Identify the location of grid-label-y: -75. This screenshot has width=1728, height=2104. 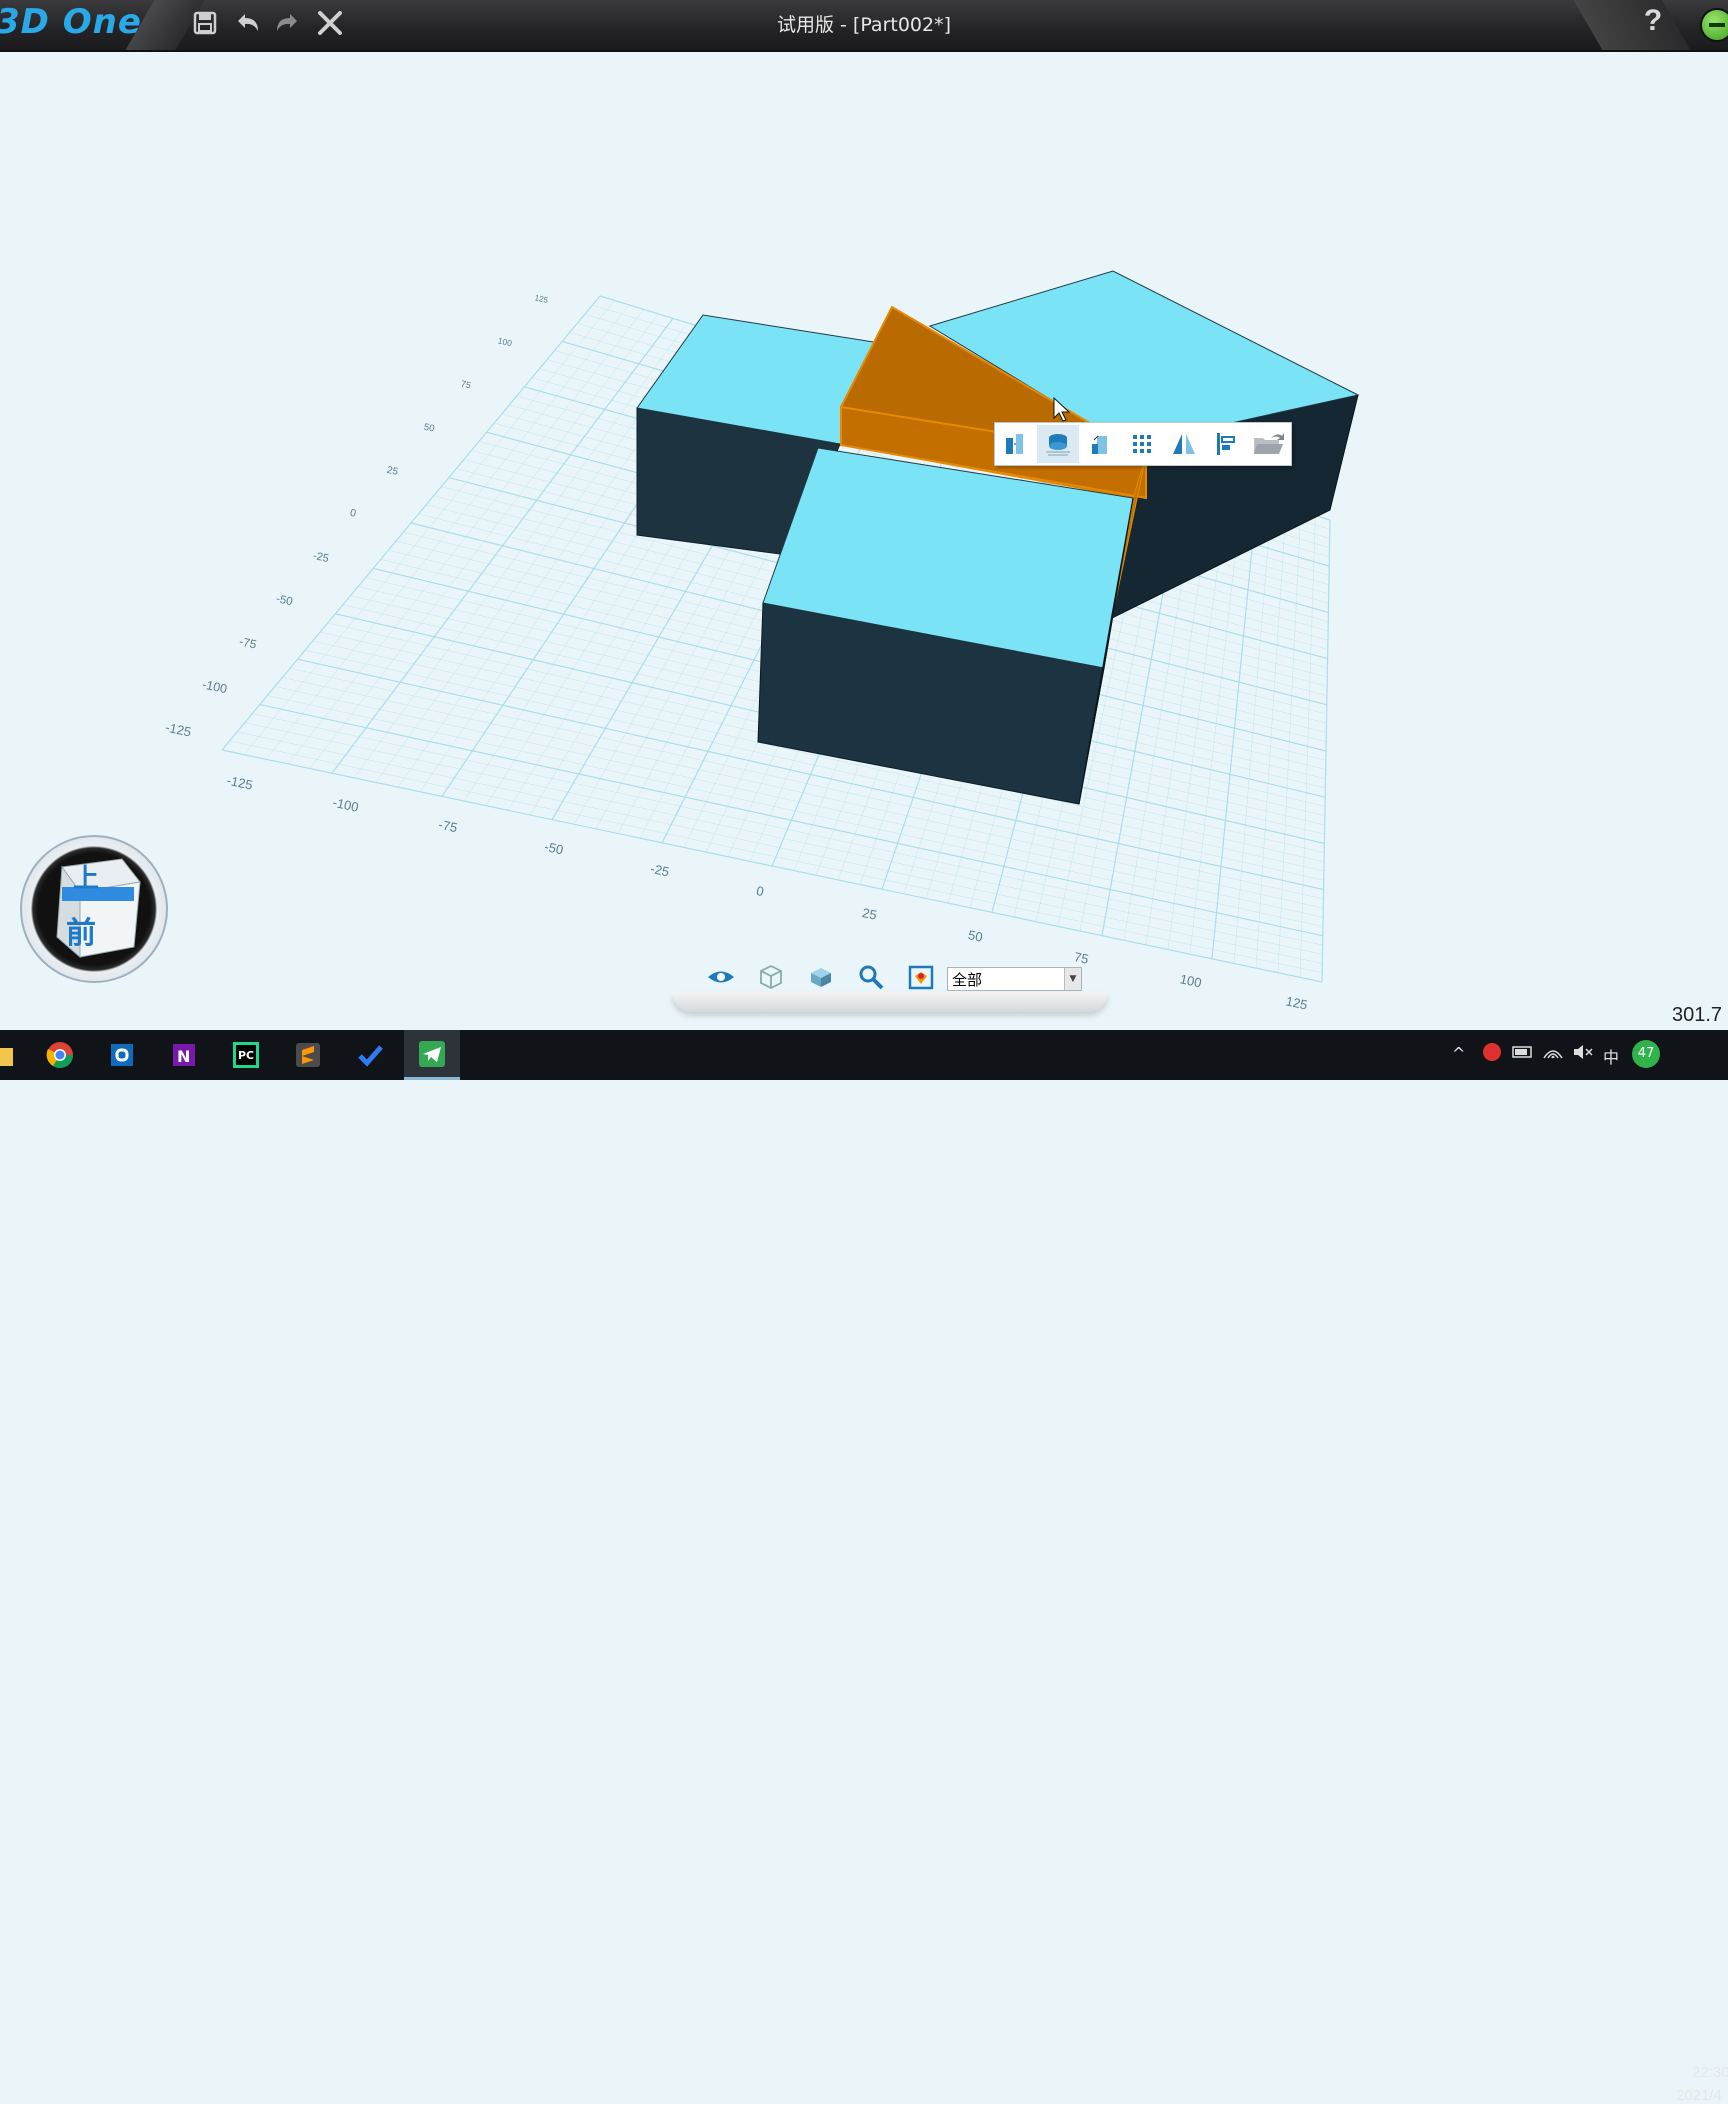
(248, 642).